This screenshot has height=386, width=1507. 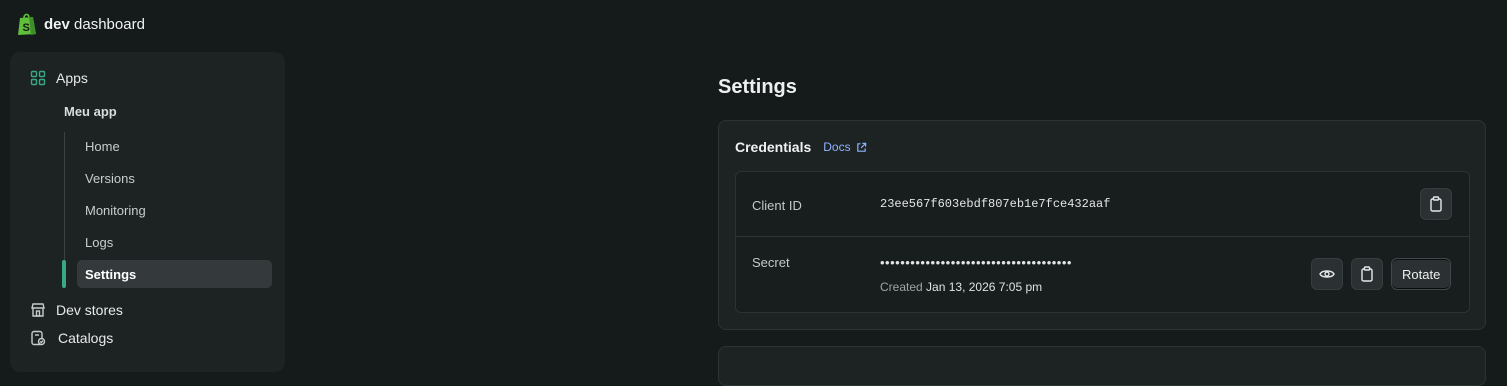 What do you see at coordinates (901, 287) in the screenshot?
I see `created-prefix: Created` at bounding box center [901, 287].